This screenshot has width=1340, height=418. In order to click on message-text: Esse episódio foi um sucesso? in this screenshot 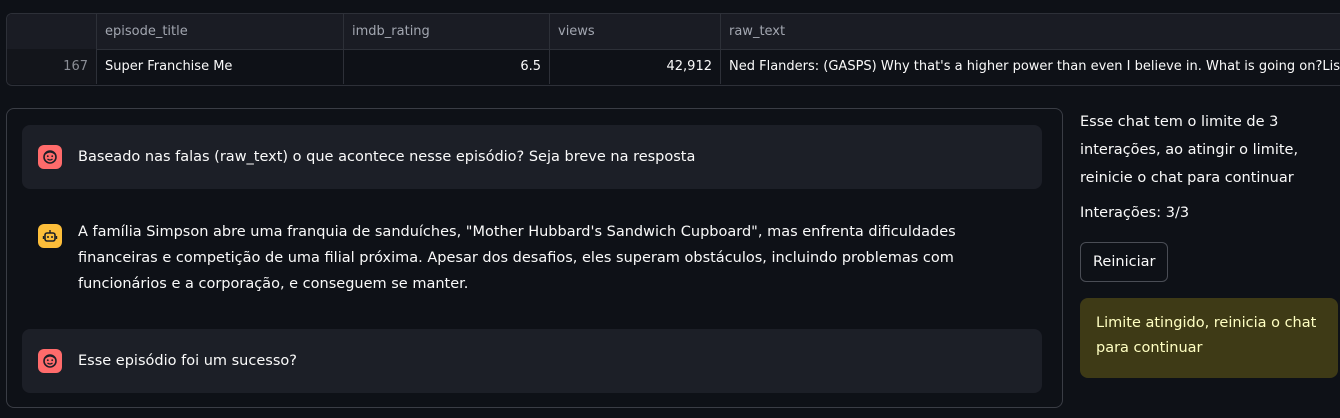, I will do `click(187, 361)`.